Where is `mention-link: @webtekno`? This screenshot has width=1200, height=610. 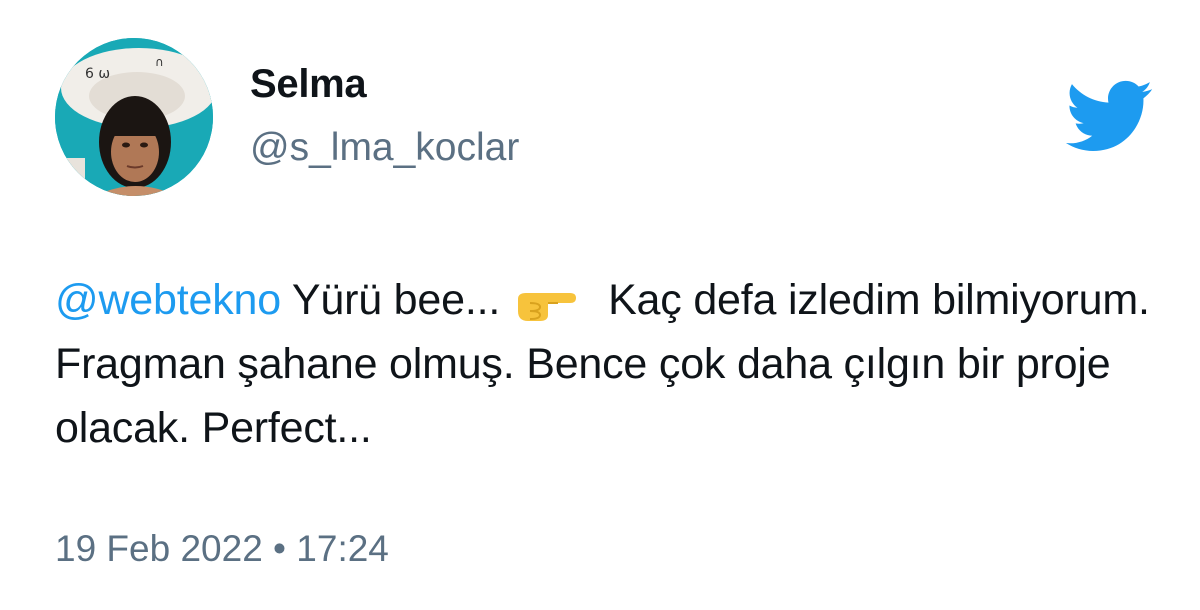 mention-link: @webtekno is located at coordinates (168, 300).